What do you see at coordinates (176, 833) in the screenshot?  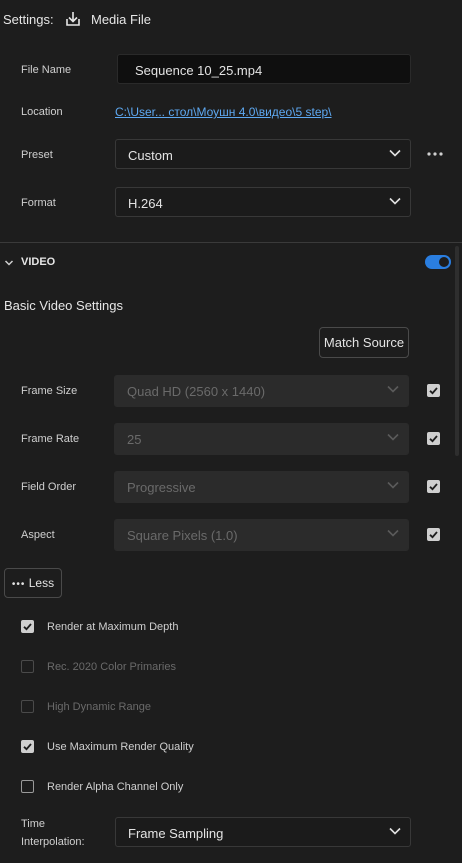 I see `time-interpolation-value: Frame Sampling` at bounding box center [176, 833].